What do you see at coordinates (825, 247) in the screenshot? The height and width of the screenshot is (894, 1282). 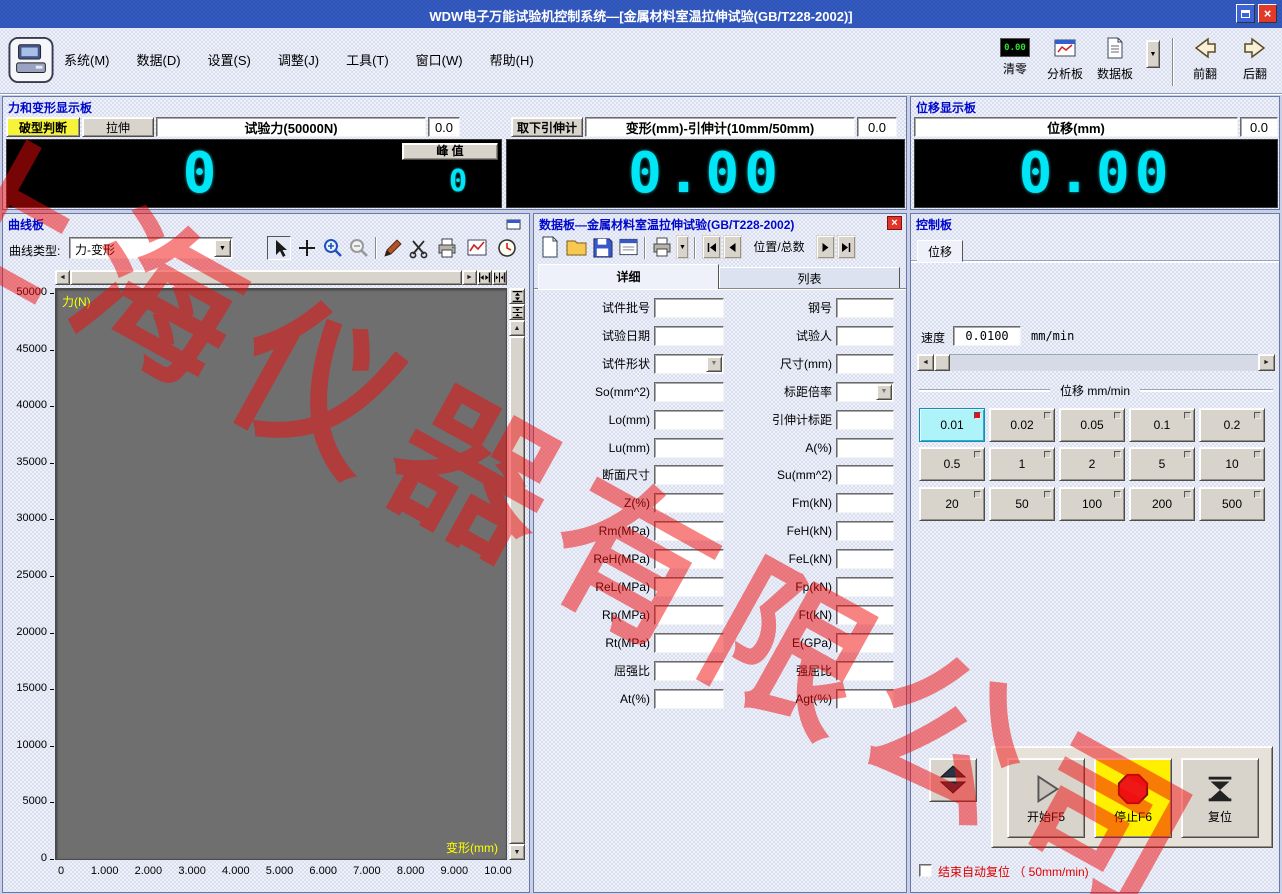 I see `next-record-button` at bounding box center [825, 247].